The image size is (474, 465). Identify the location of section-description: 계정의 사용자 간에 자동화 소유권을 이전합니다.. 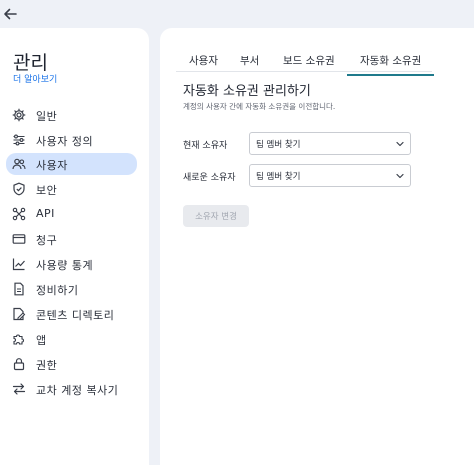
(259, 106).